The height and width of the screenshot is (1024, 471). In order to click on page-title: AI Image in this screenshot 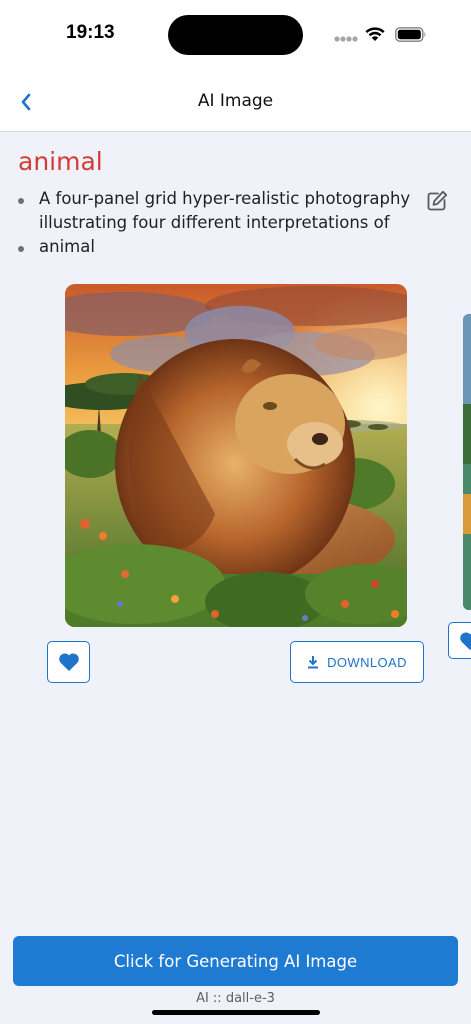, I will do `click(235, 101)`.